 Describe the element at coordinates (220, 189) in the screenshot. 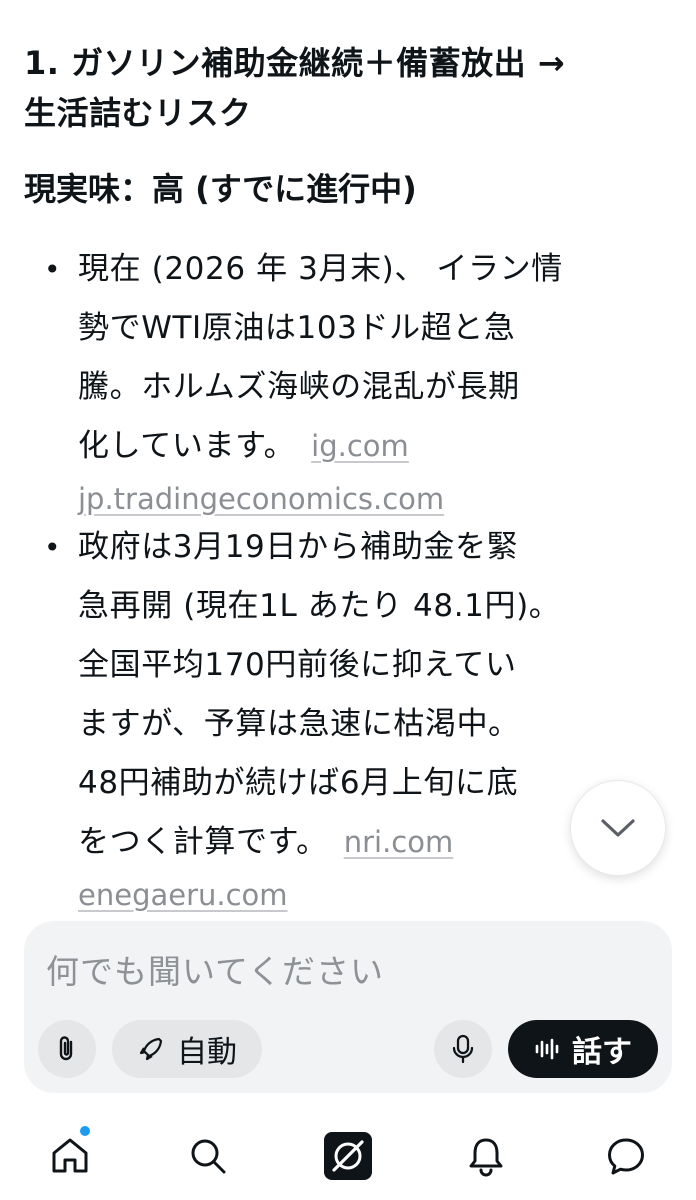

I see `likelihood-label: 現実味：高 (すでに進行中)` at that location.